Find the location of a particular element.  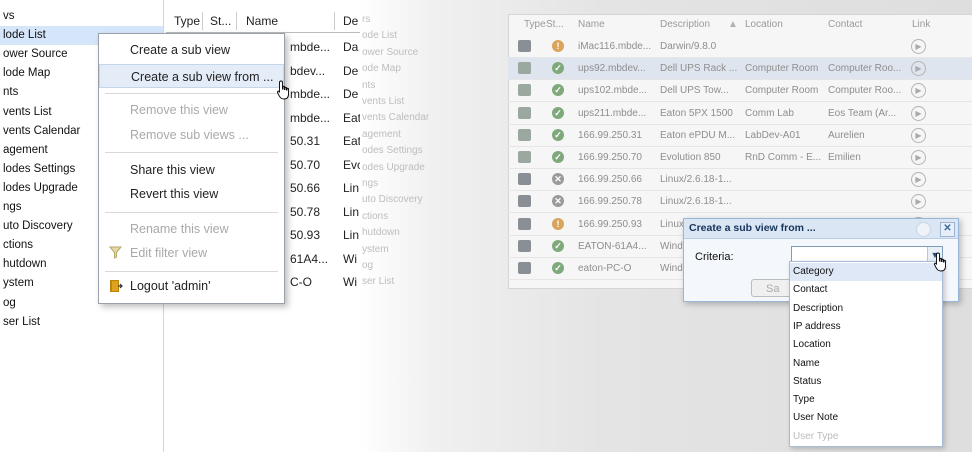

table-cell-location is located at coordinates (785, 46).